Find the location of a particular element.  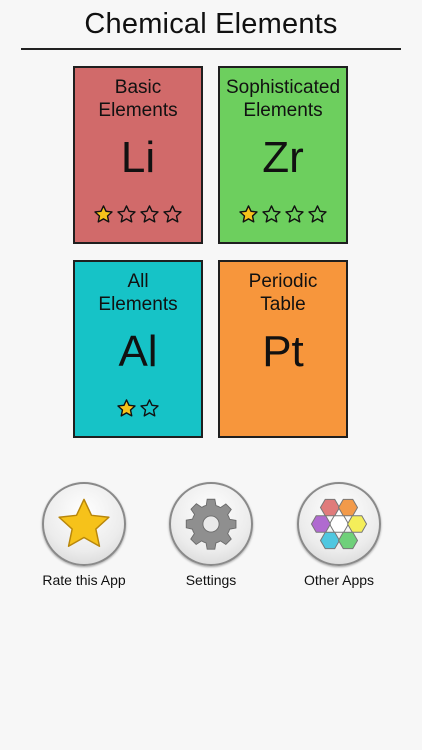

gear-icon is located at coordinates (211, 524).